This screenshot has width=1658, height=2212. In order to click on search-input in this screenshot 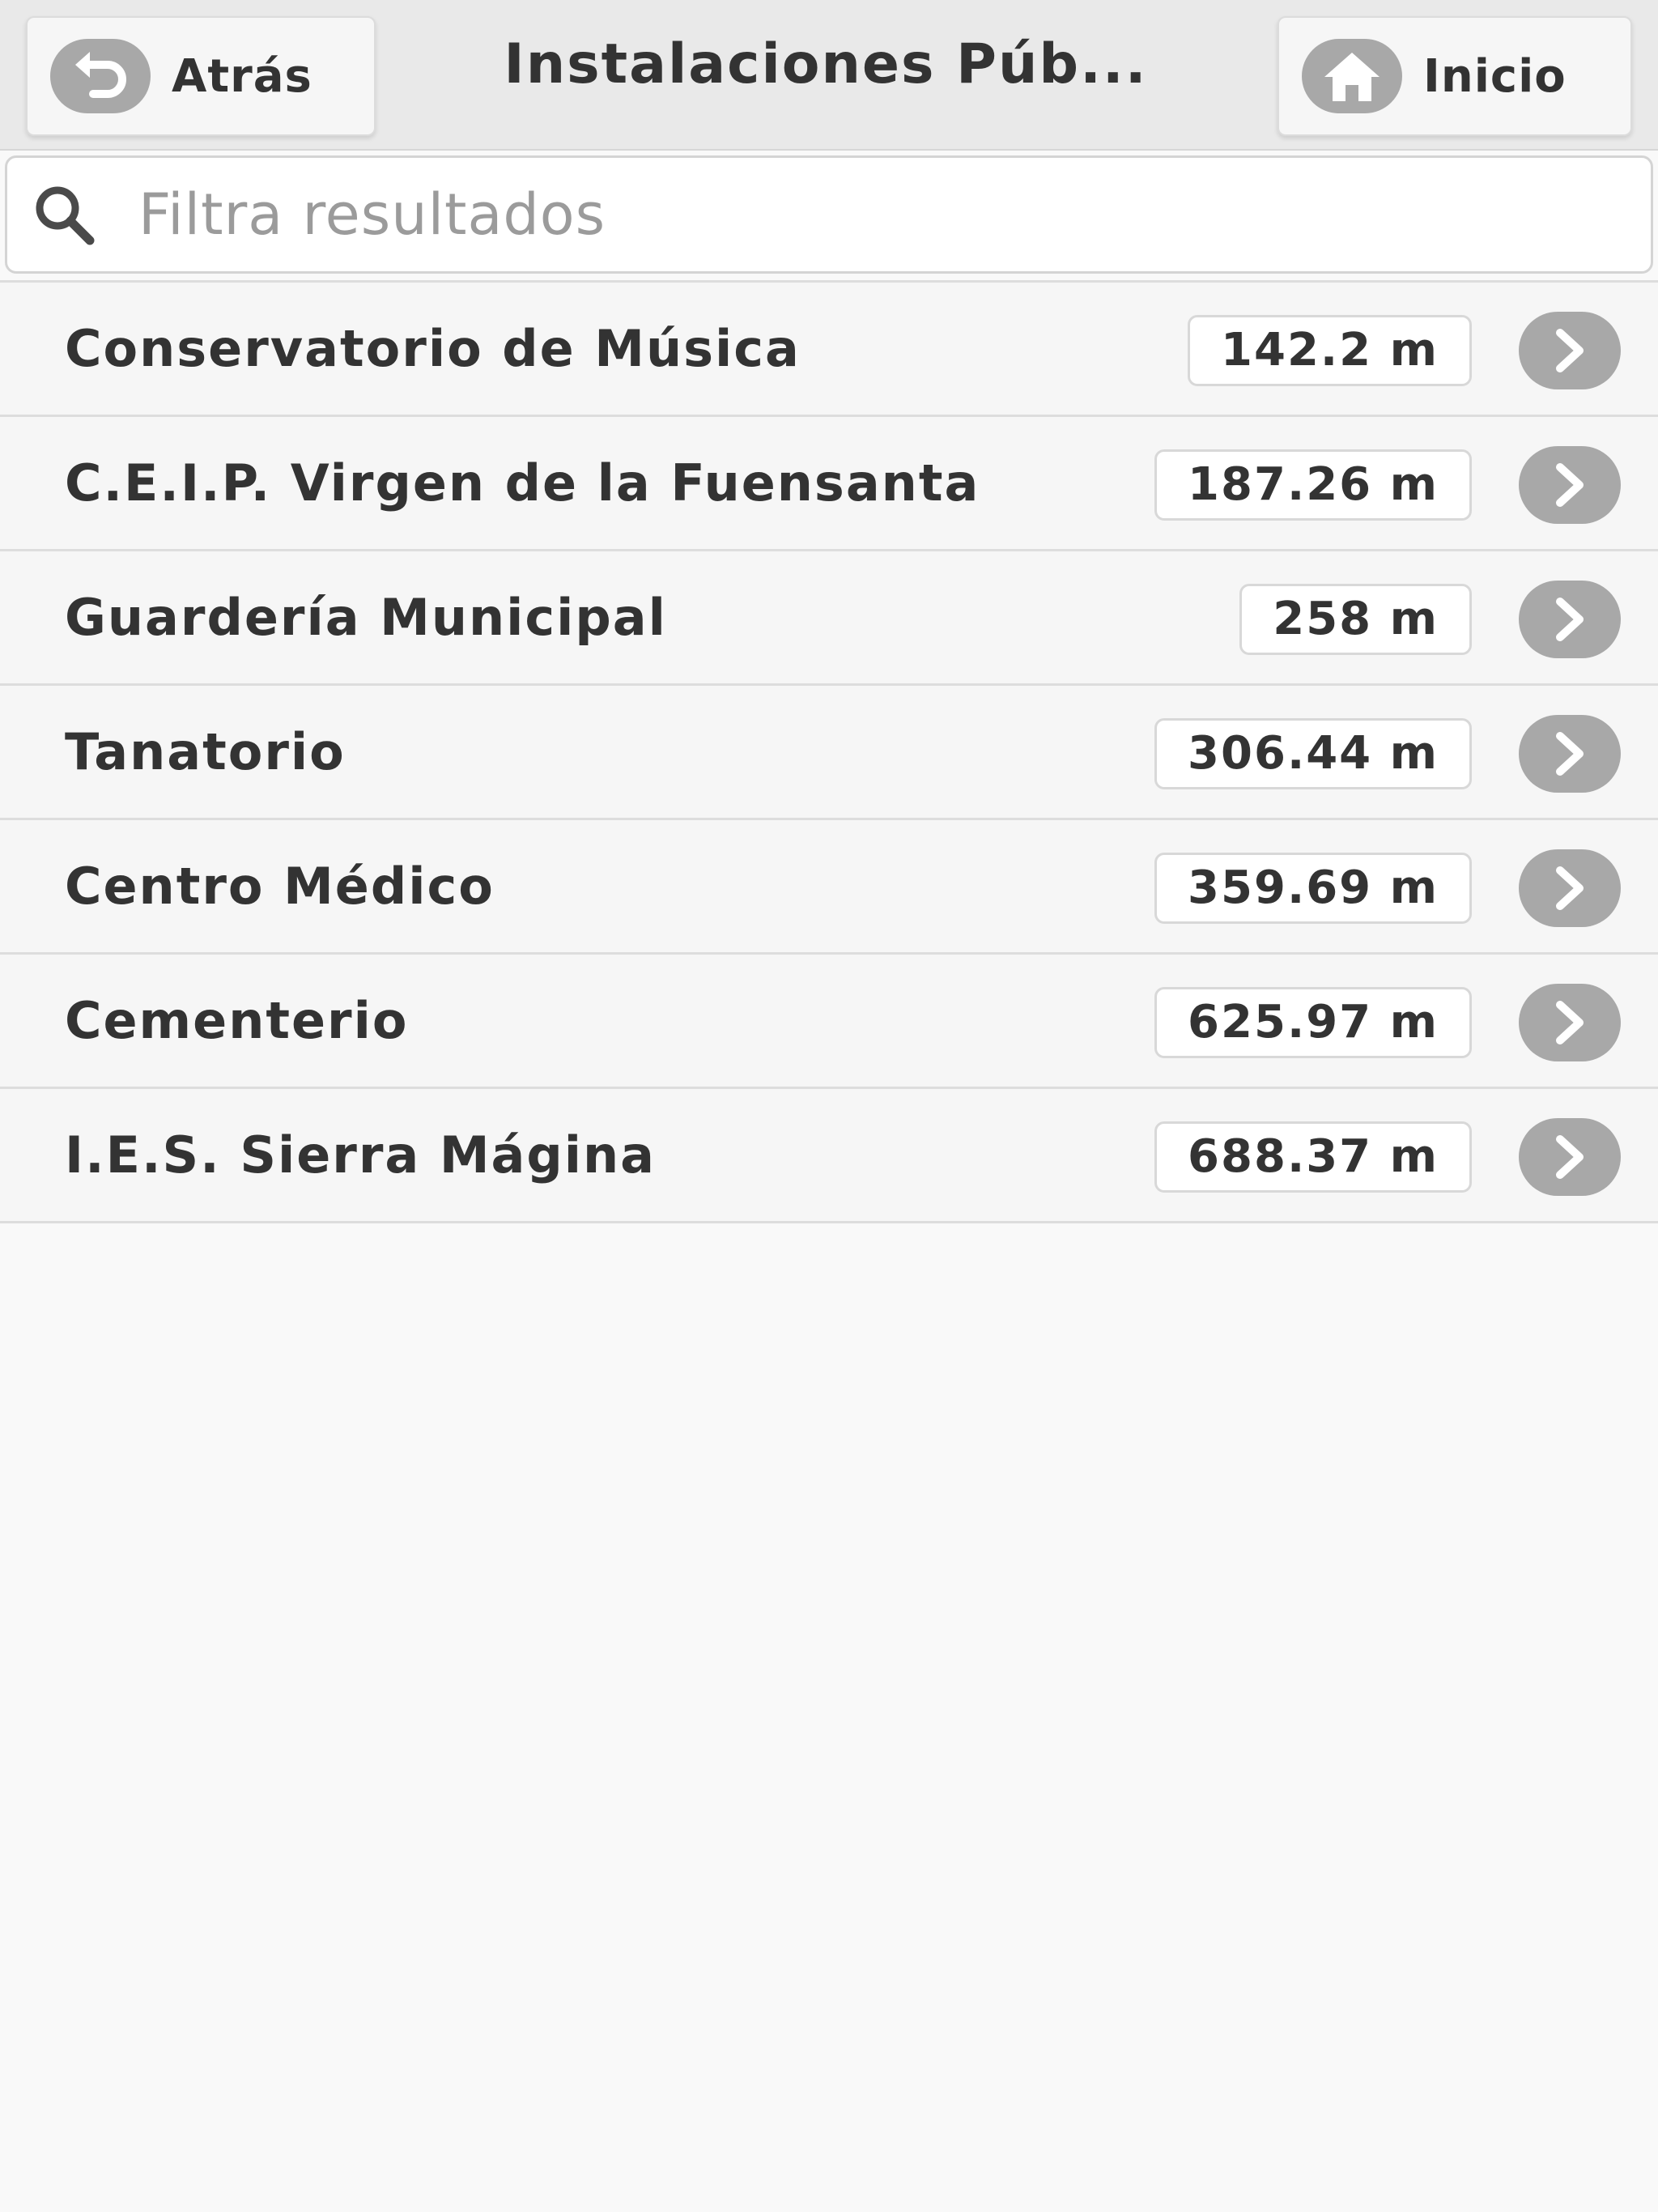, I will do `click(867, 215)`.